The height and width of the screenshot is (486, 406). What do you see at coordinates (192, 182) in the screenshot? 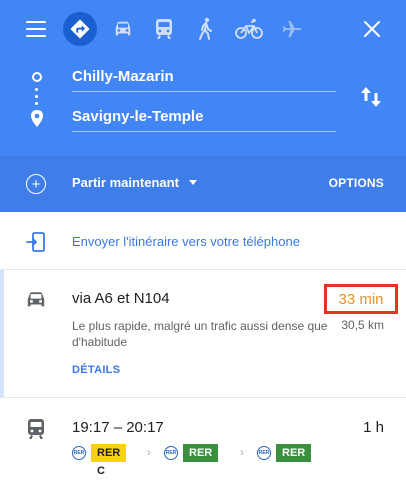
I see `chevron-down-icon` at bounding box center [192, 182].